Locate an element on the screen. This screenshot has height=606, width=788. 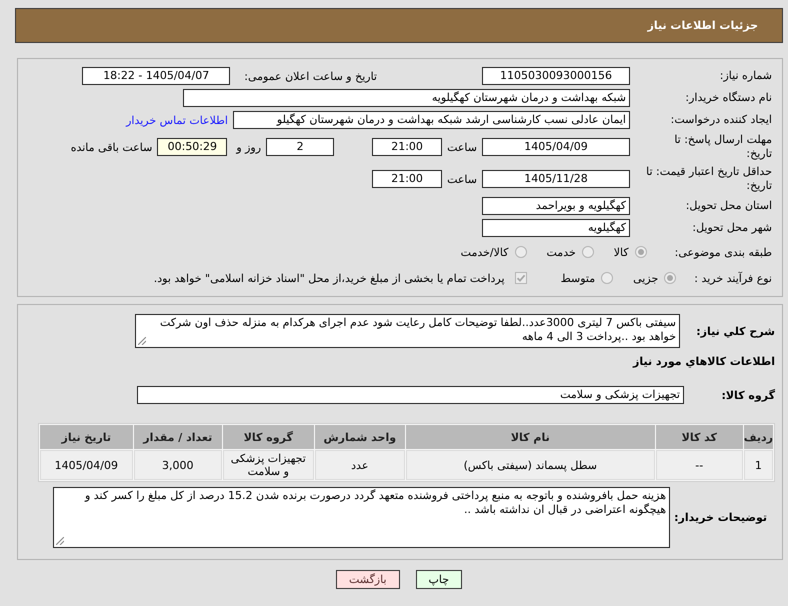
radio-label: جزیی is located at coordinates (645, 278).